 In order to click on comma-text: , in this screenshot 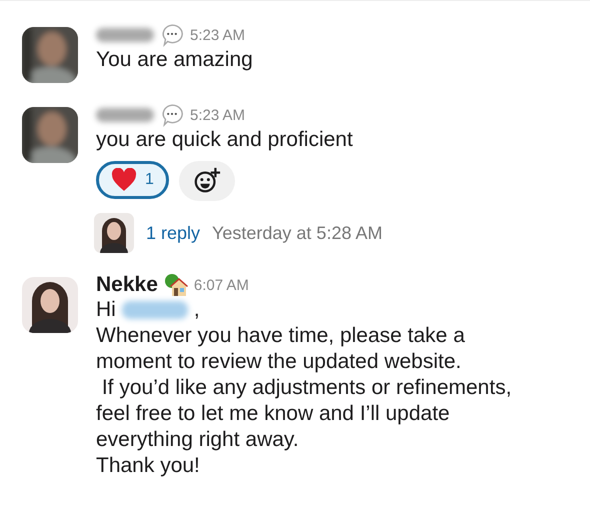, I will do `click(197, 310)`.